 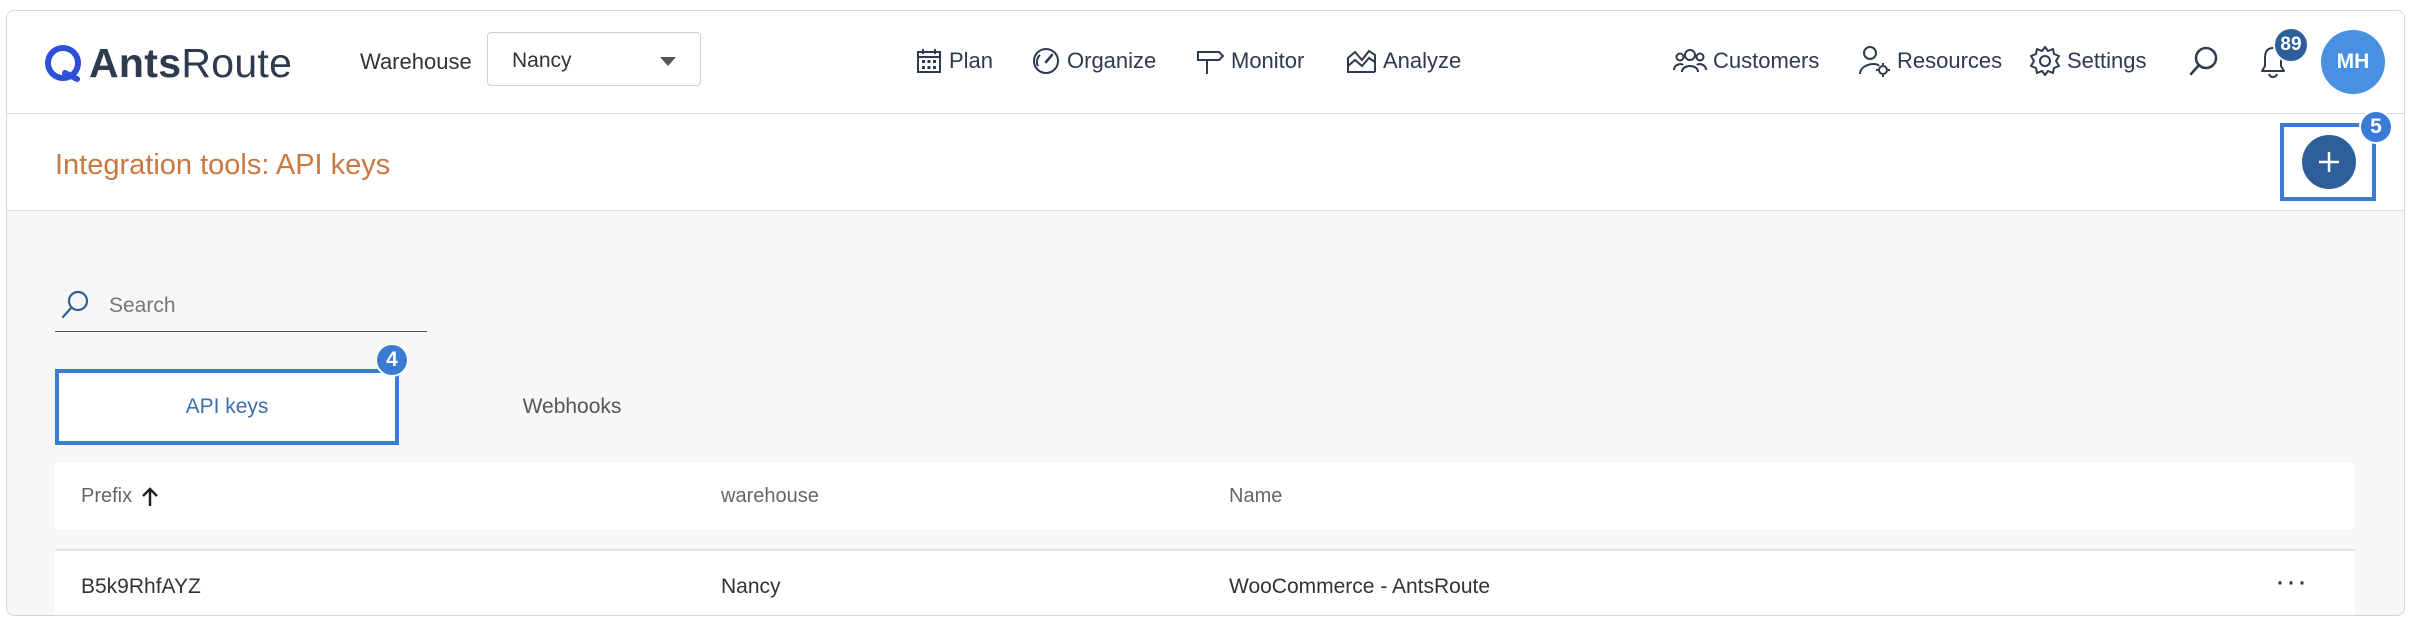 I want to click on chart-icon, so click(x=1361, y=61).